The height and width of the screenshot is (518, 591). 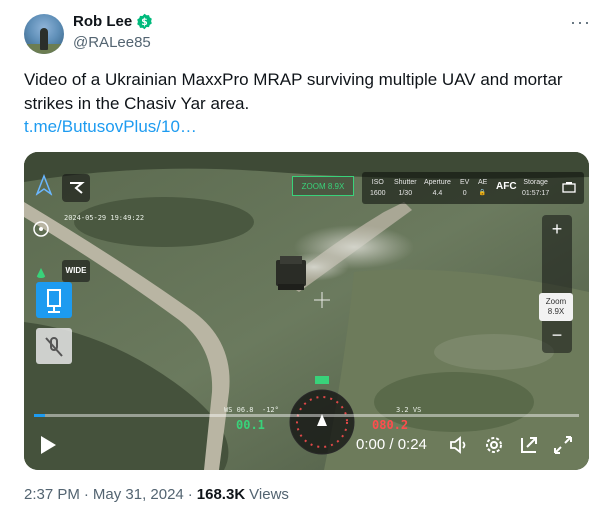 I want to click on afc-label: AFC, so click(x=506, y=186).